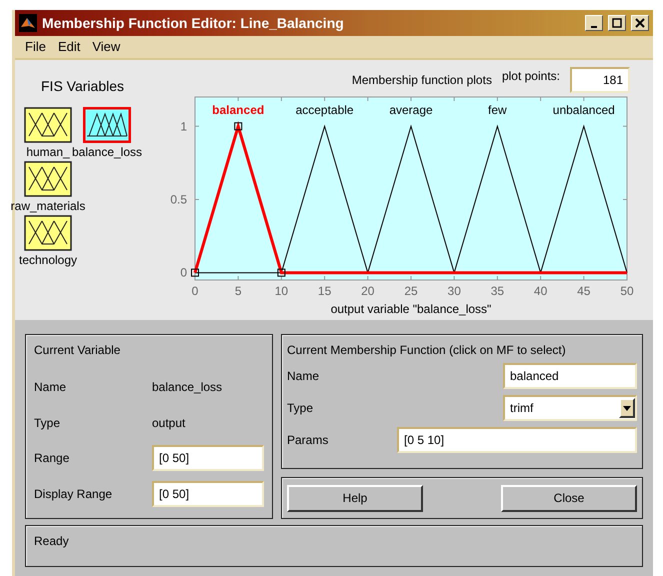 The width and height of the screenshot is (663, 576). Describe the element at coordinates (367, 291) in the screenshot. I see `x-tick-label: 20` at that location.